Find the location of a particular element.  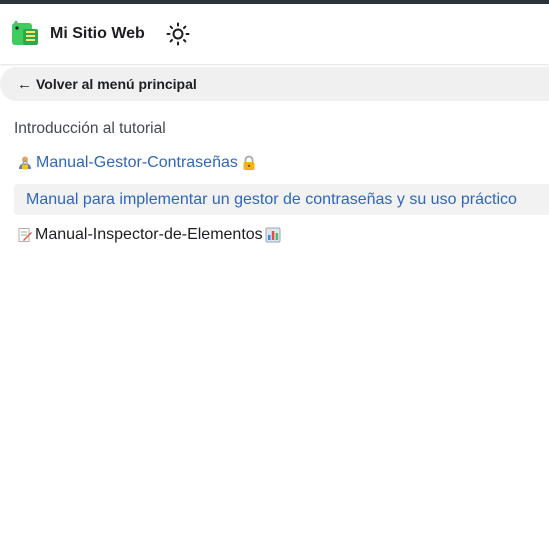

theme-toggle-button is located at coordinates (178, 34).